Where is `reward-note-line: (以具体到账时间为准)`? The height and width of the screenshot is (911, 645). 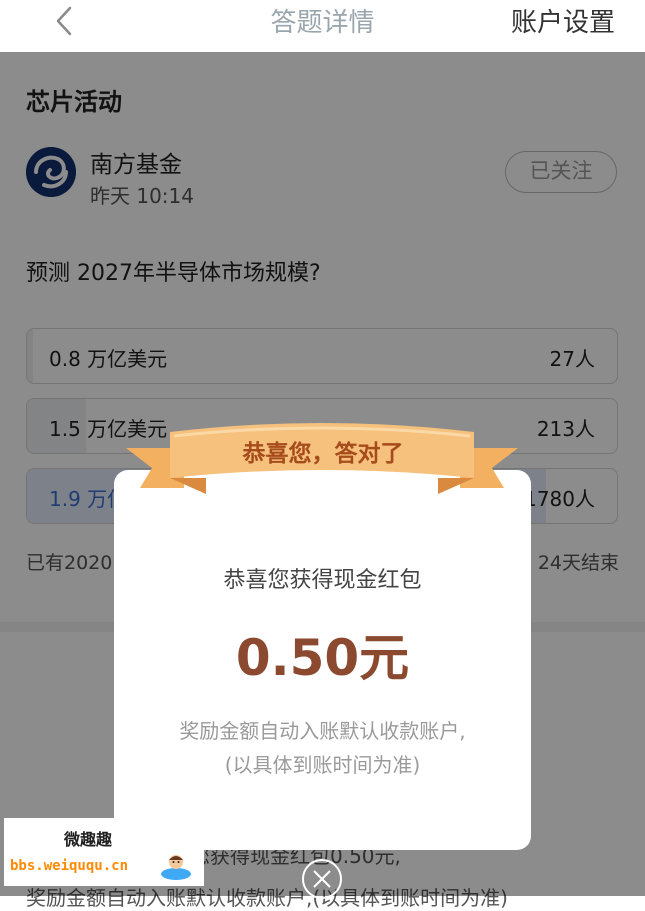
reward-note-line: (以具体到账时间为准) is located at coordinates (322, 765).